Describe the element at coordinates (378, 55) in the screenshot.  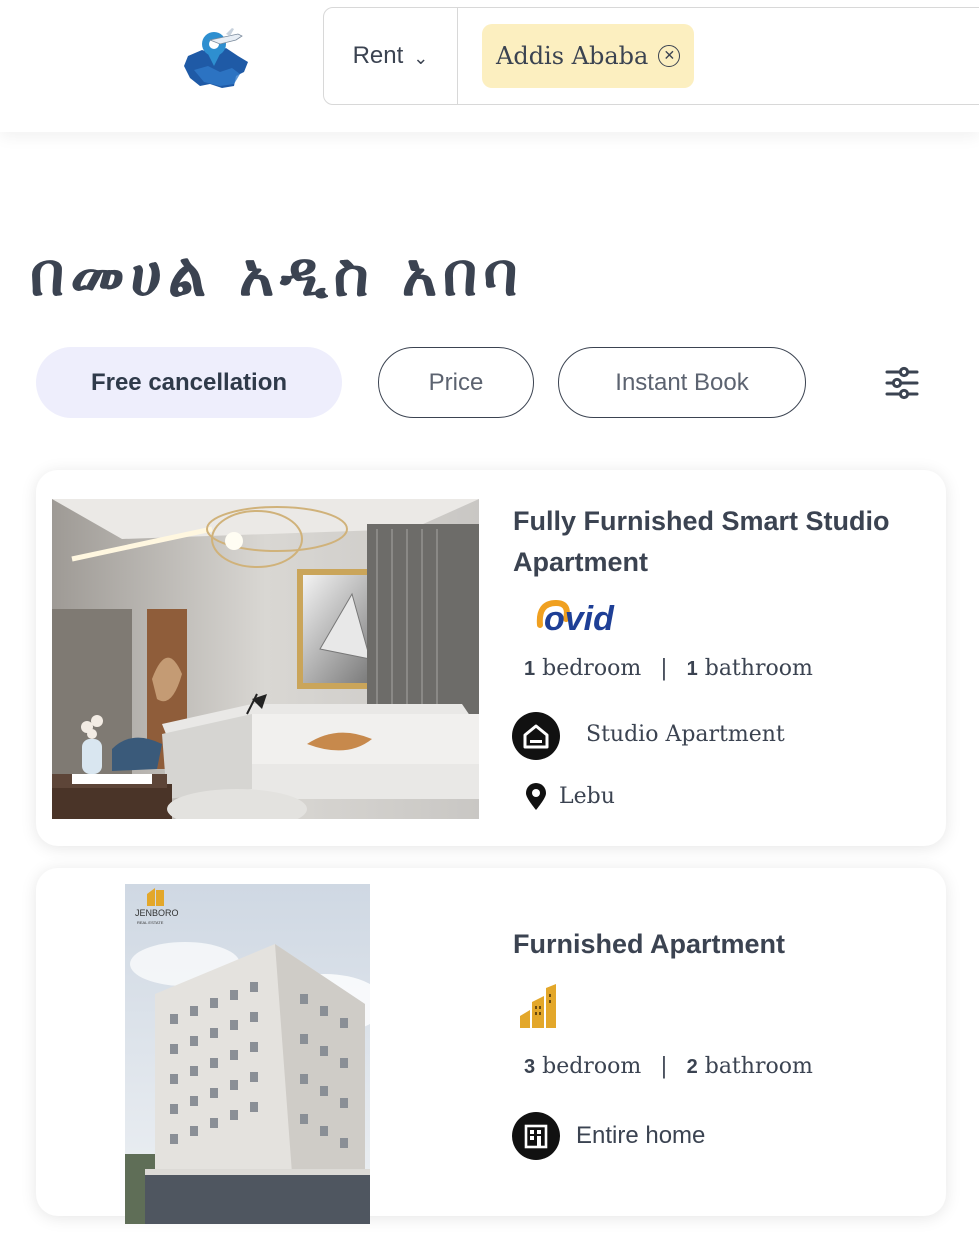
I see `rent-dropdown-label: Rent` at that location.